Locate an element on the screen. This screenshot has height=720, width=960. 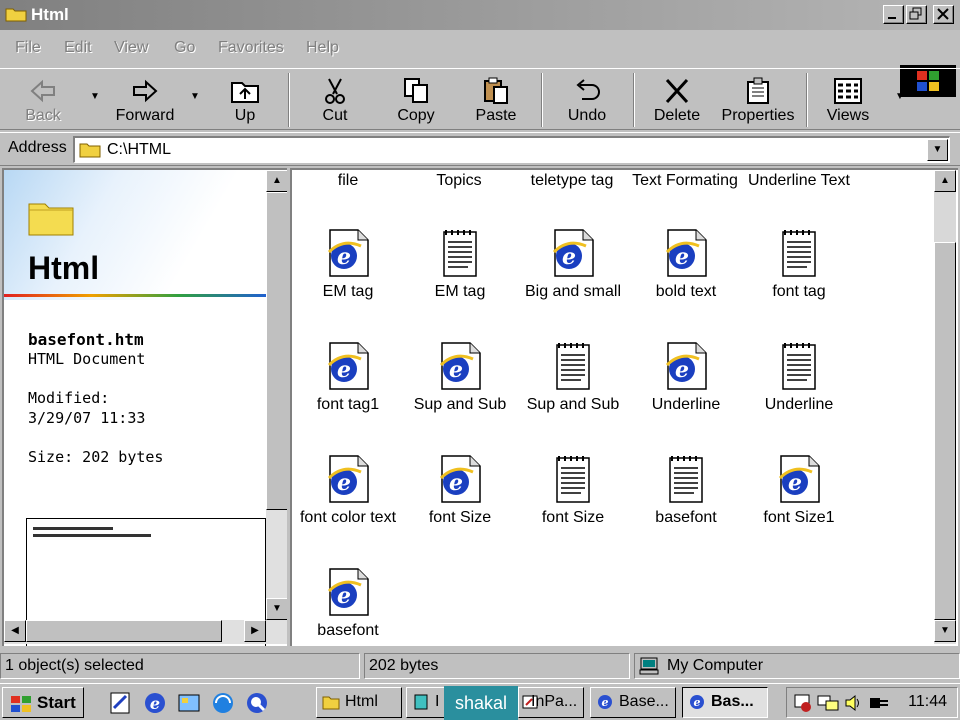
views-dropdown-icon: ▼ is located at coordinates (900, 96).